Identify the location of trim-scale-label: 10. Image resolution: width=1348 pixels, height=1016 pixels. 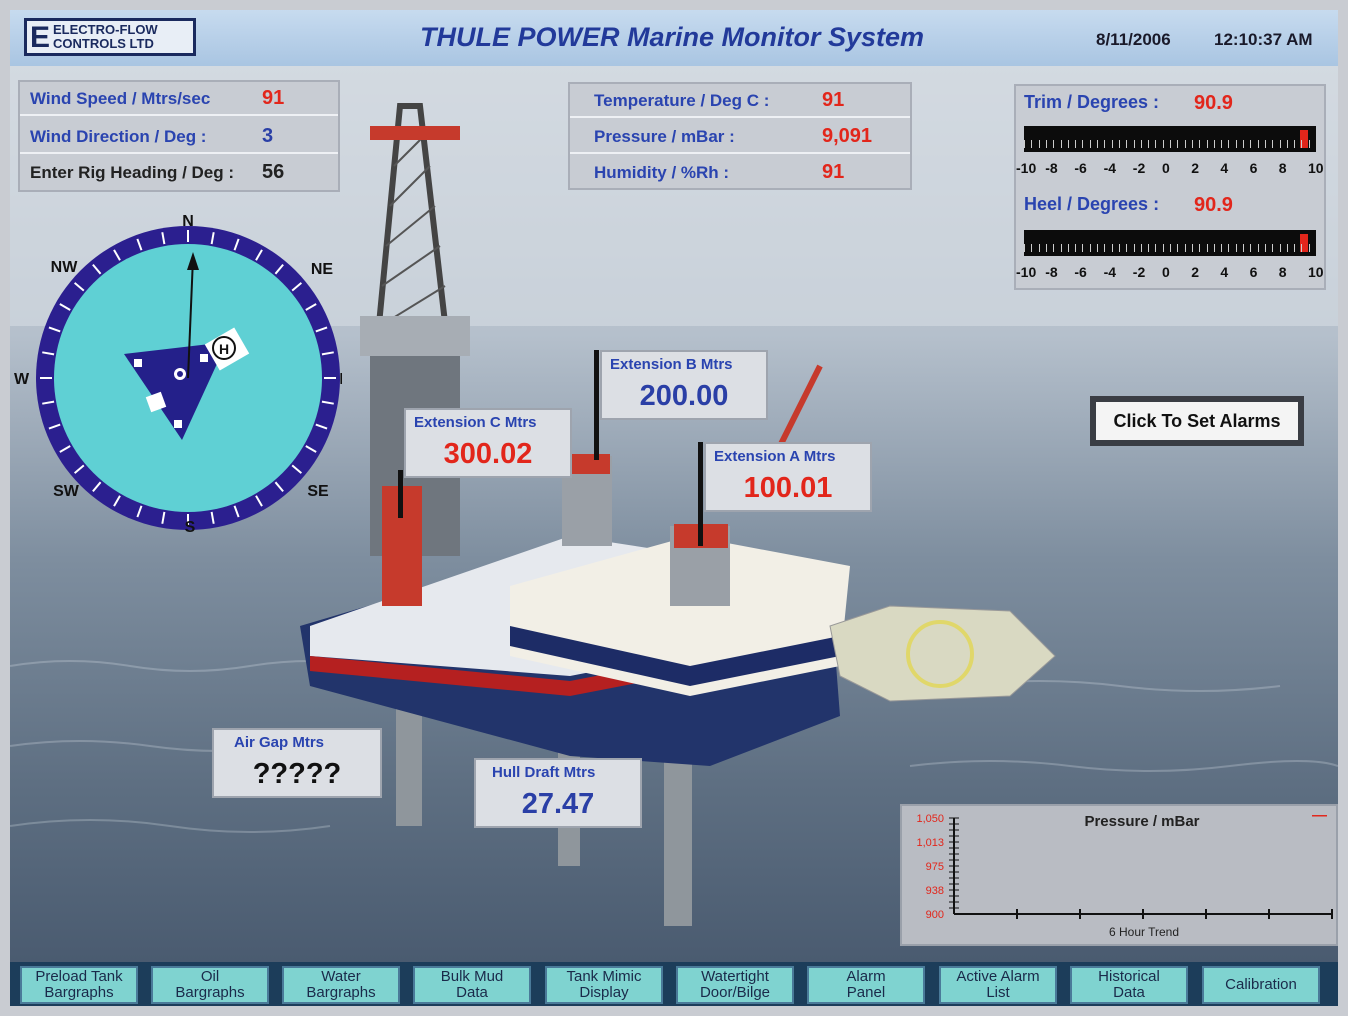
(1316, 168).